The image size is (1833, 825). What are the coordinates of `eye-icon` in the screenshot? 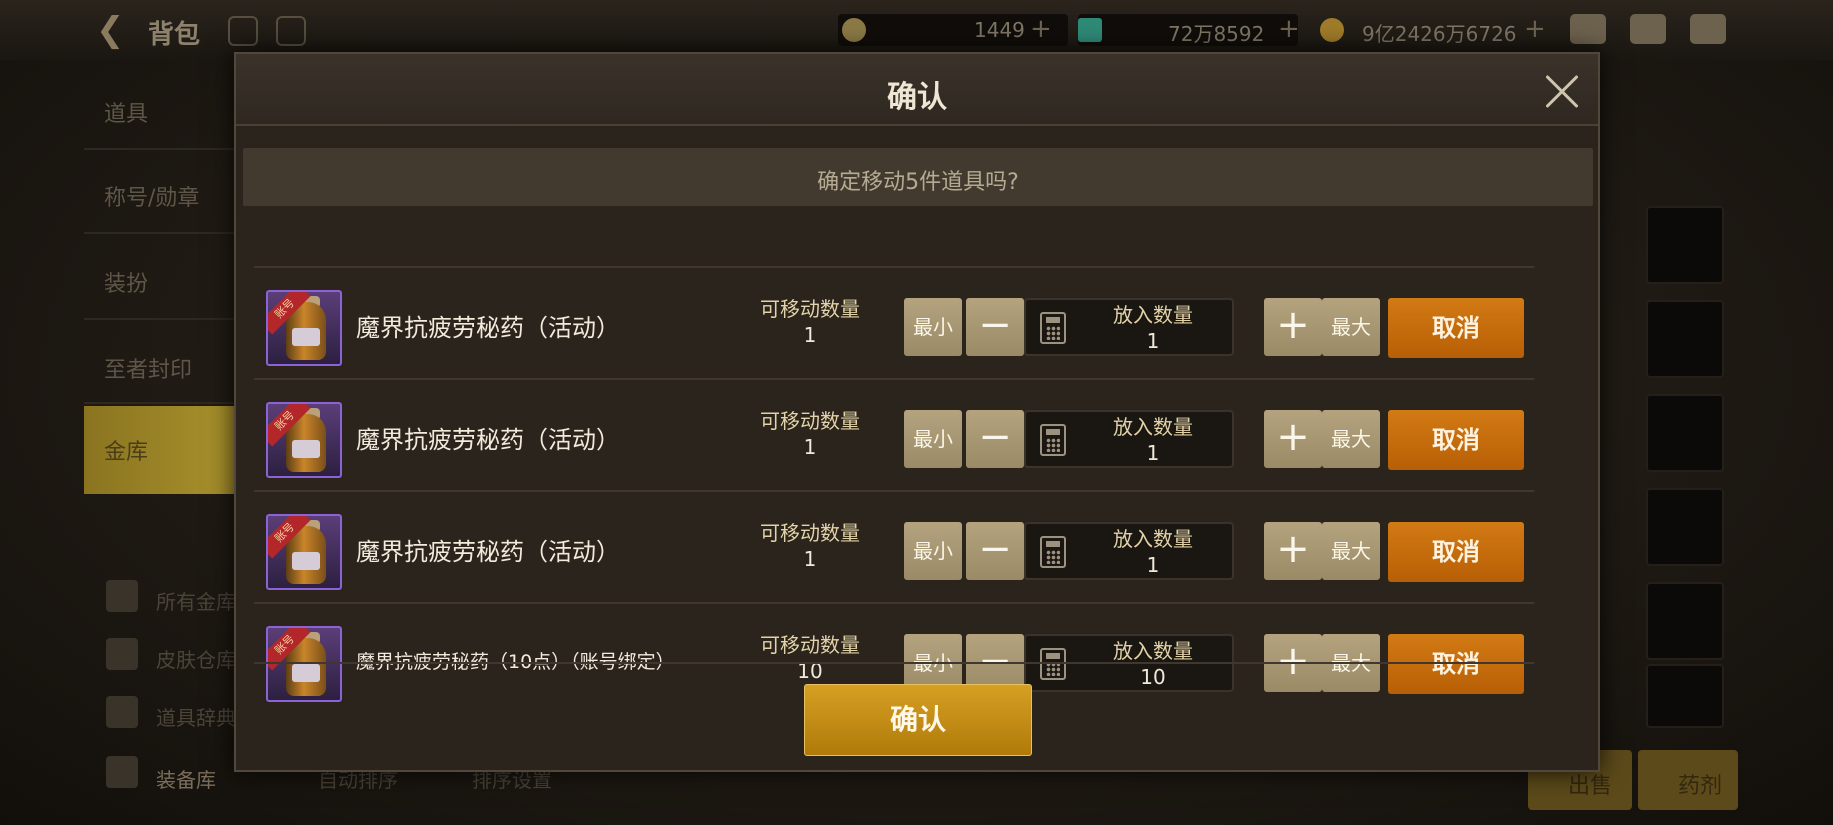 It's located at (243, 31).